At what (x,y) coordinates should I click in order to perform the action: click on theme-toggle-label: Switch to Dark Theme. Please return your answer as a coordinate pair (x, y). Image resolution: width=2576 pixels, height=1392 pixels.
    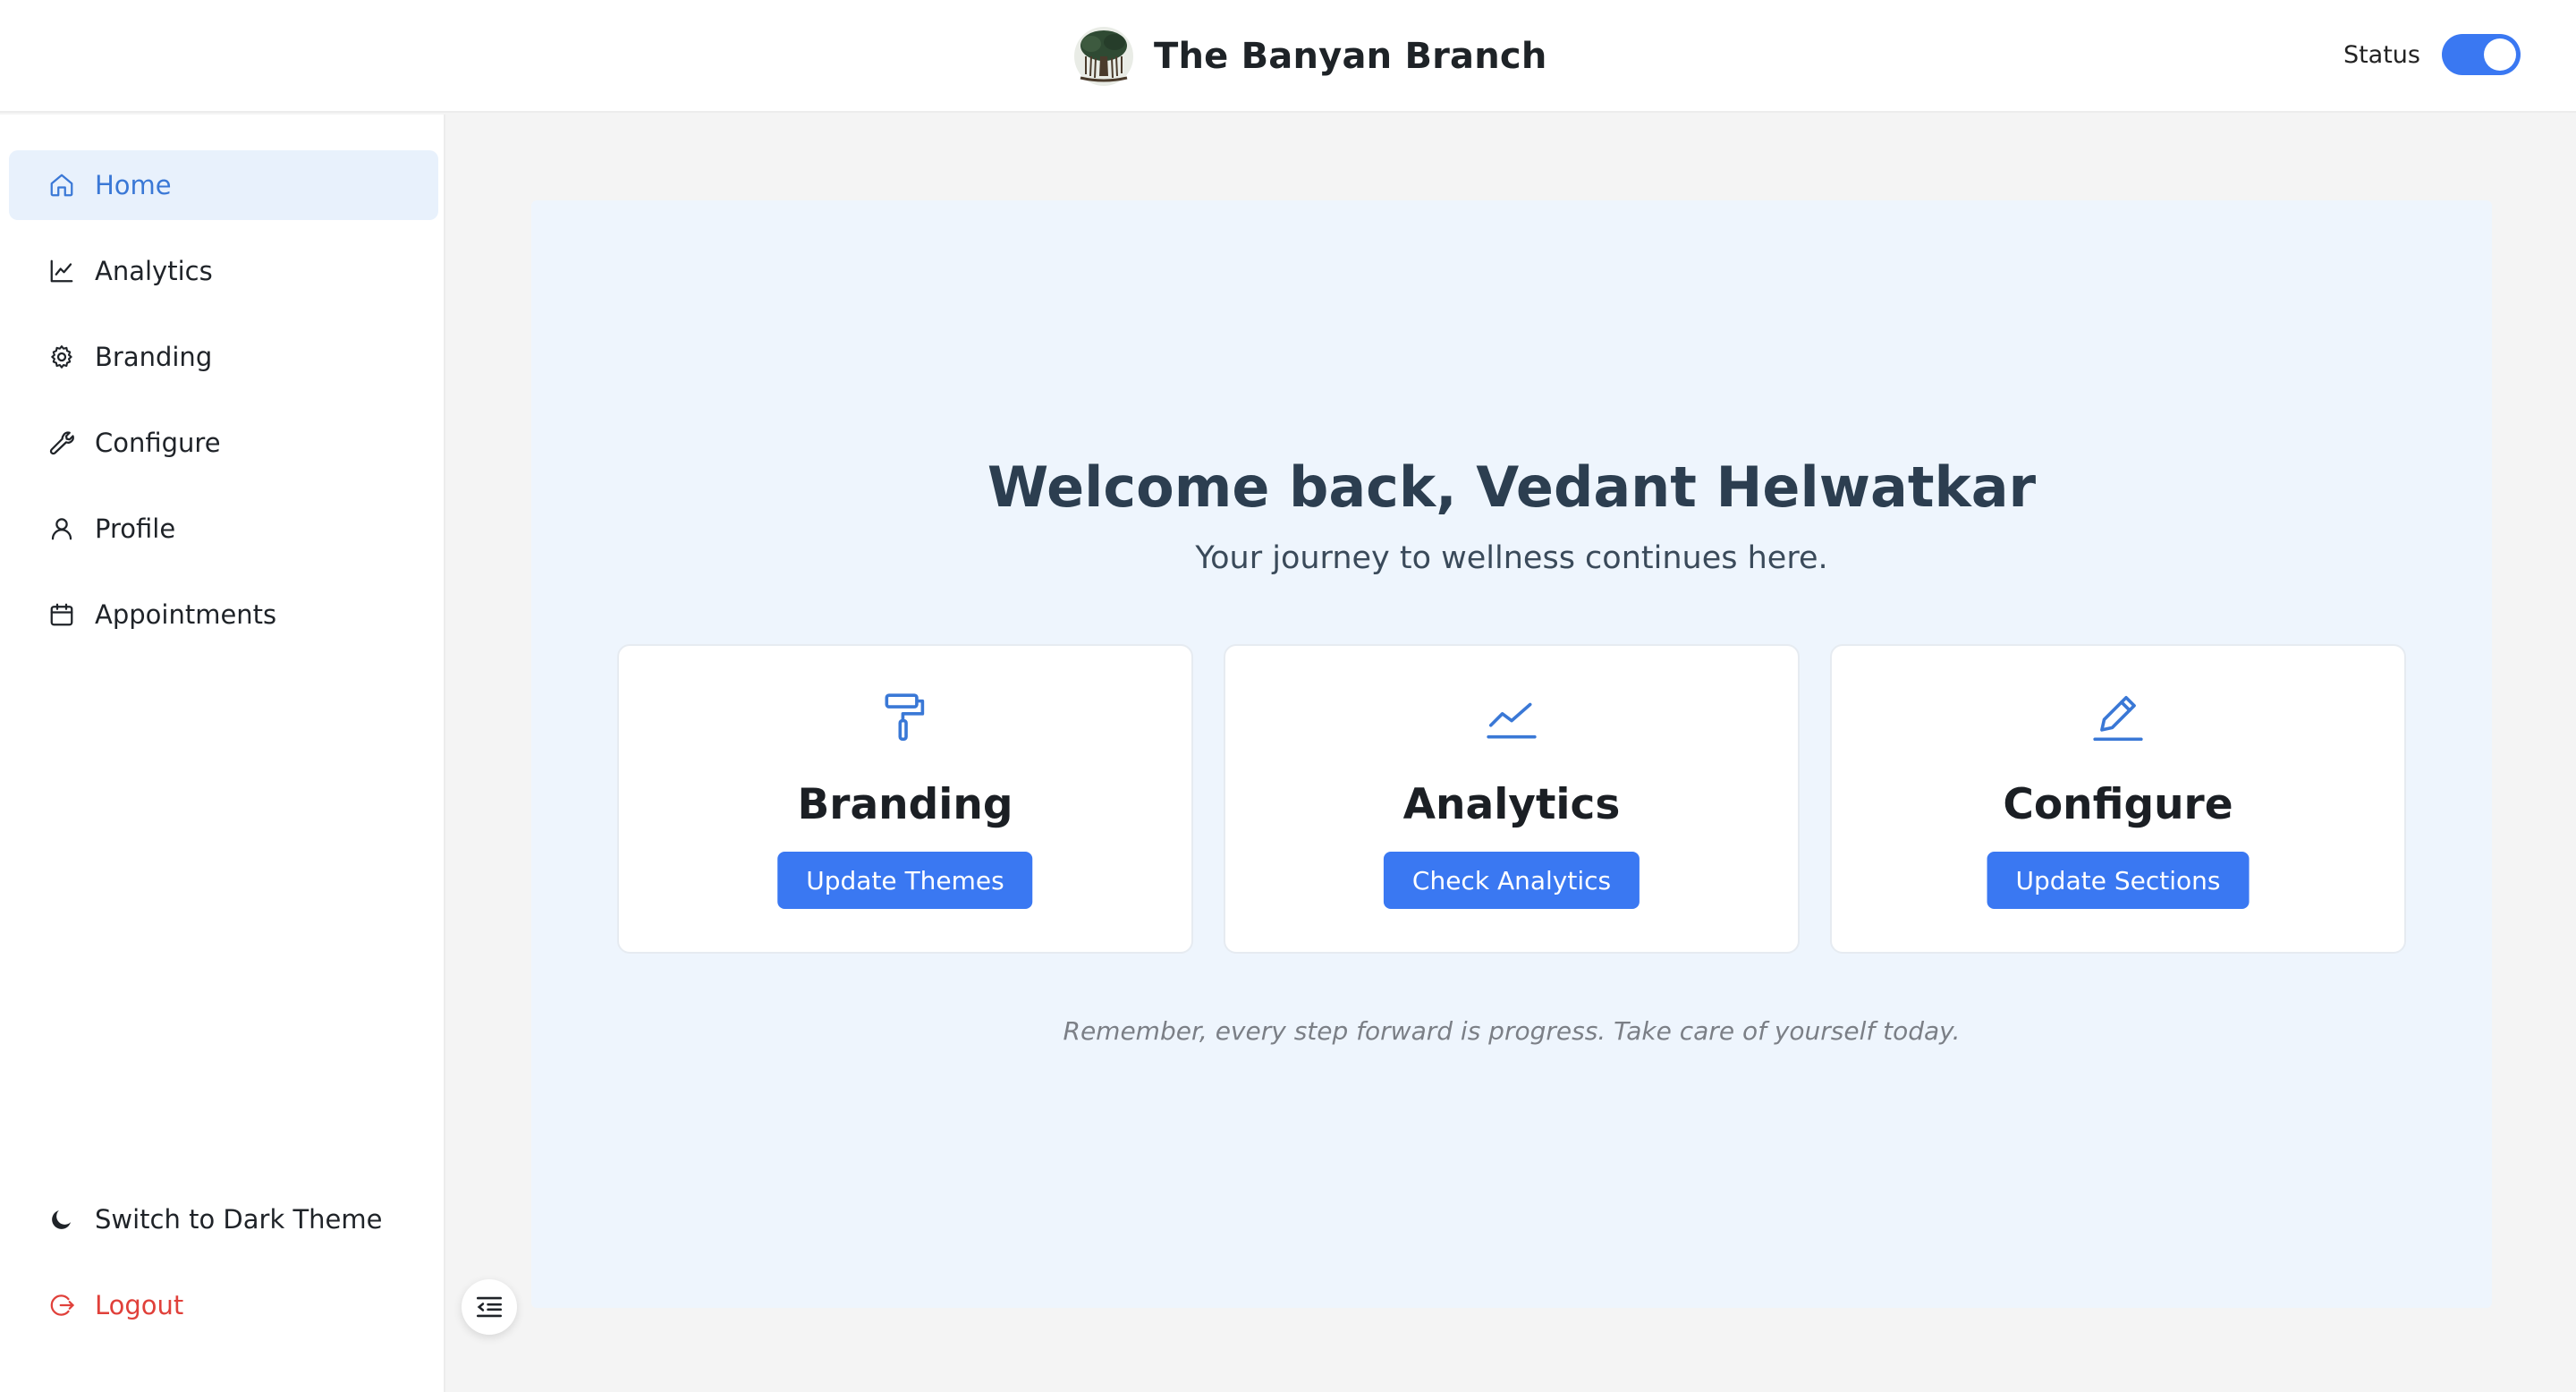
    Looking at the image, I should click on (239, 1219).